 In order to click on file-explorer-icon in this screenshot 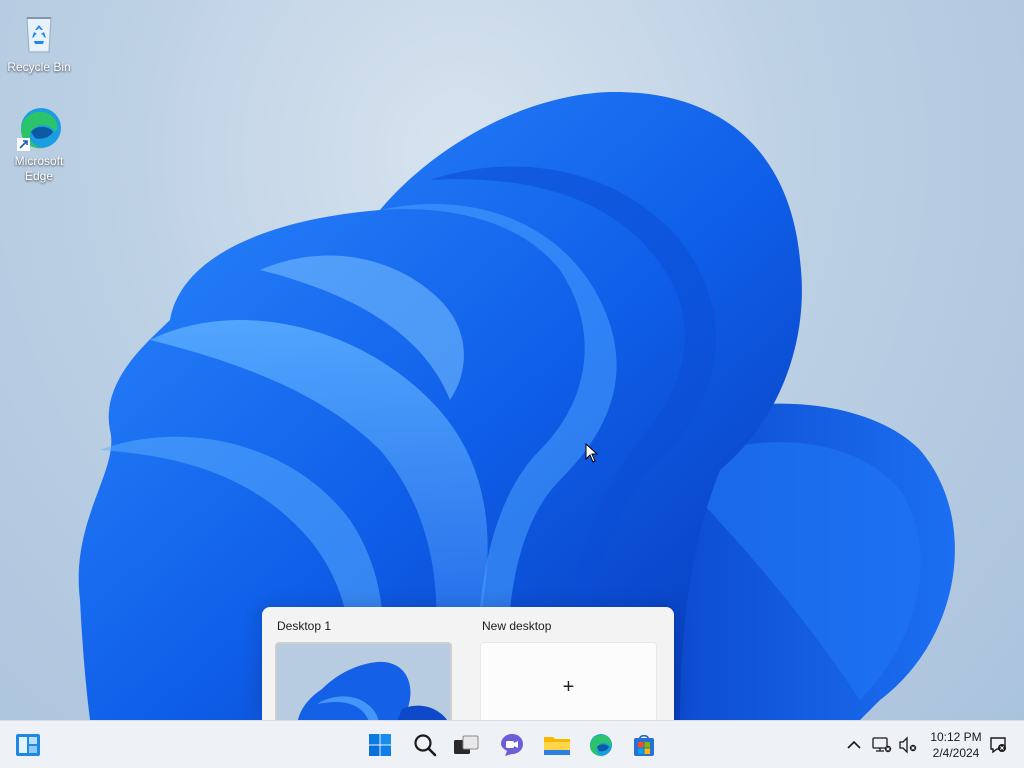, I will do `click(557, 746)`.